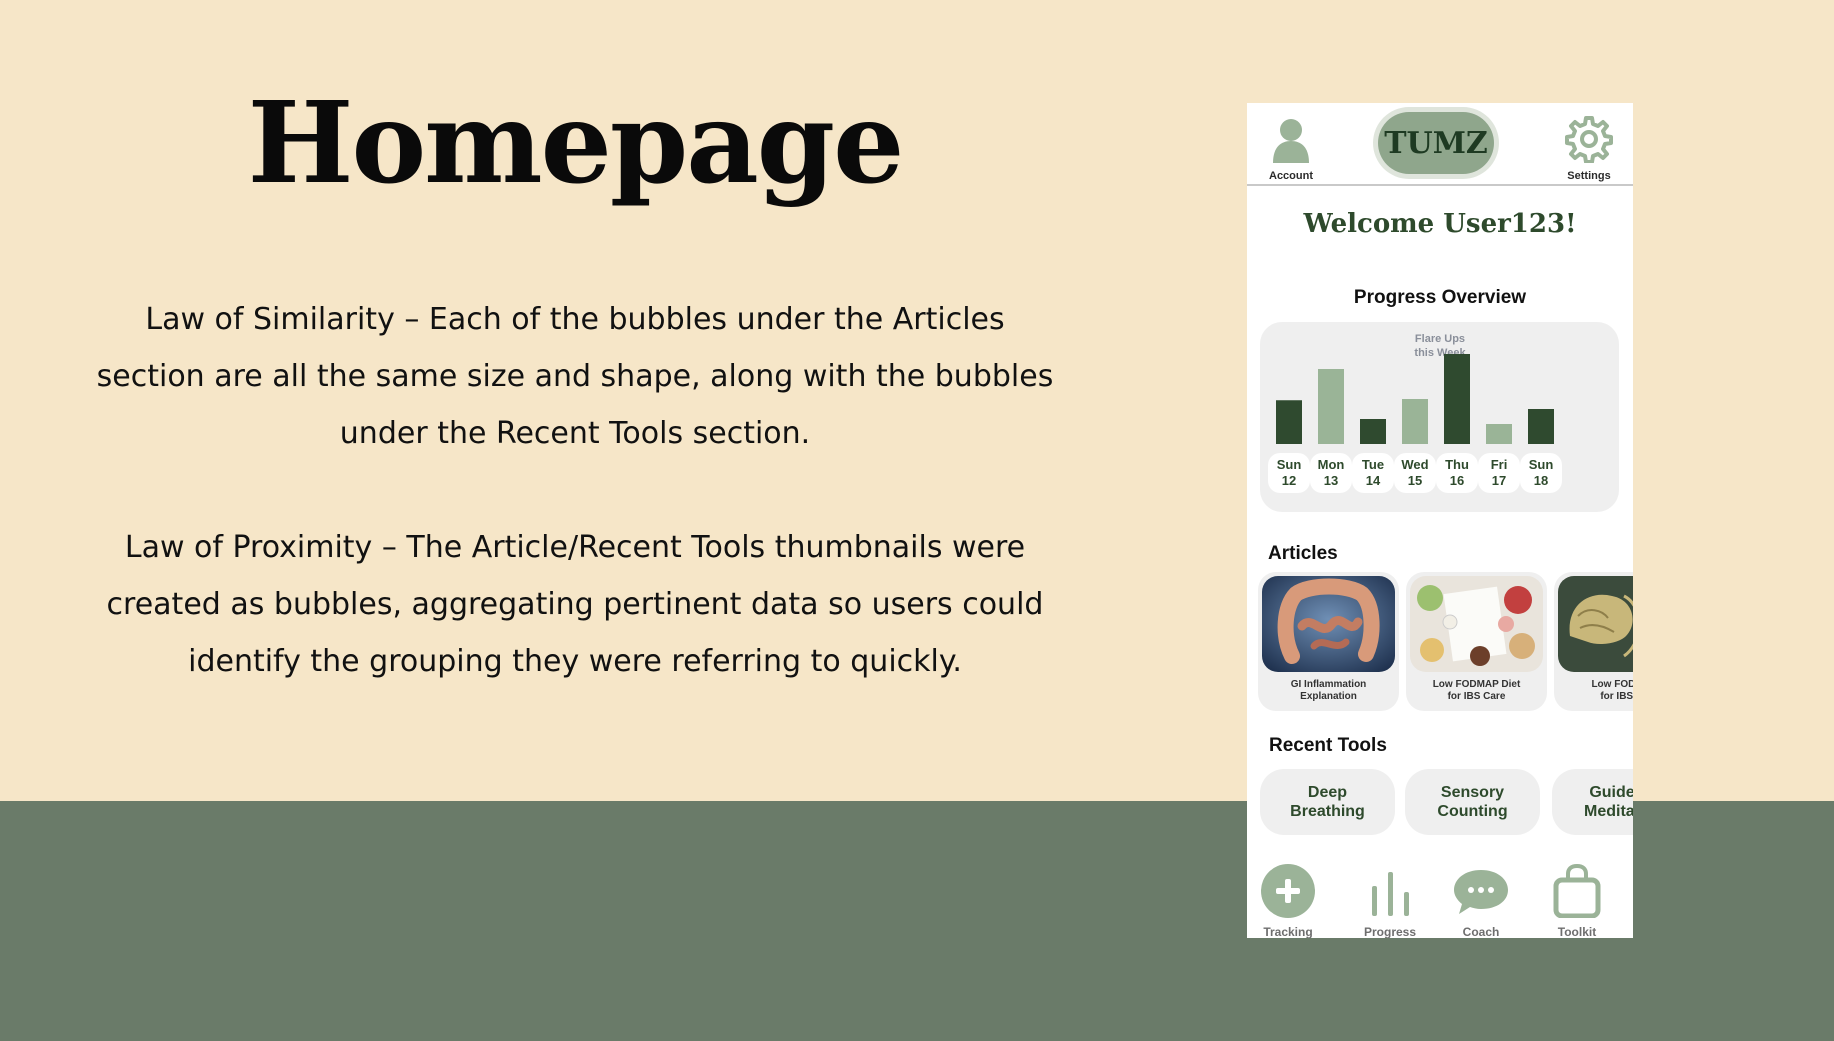 This screenshot has height=1041, width=1834. What do you see at coordinates (1457, 464) in the screenshot?
I see `day-name: Thu` at bounding box center [1457, 464].